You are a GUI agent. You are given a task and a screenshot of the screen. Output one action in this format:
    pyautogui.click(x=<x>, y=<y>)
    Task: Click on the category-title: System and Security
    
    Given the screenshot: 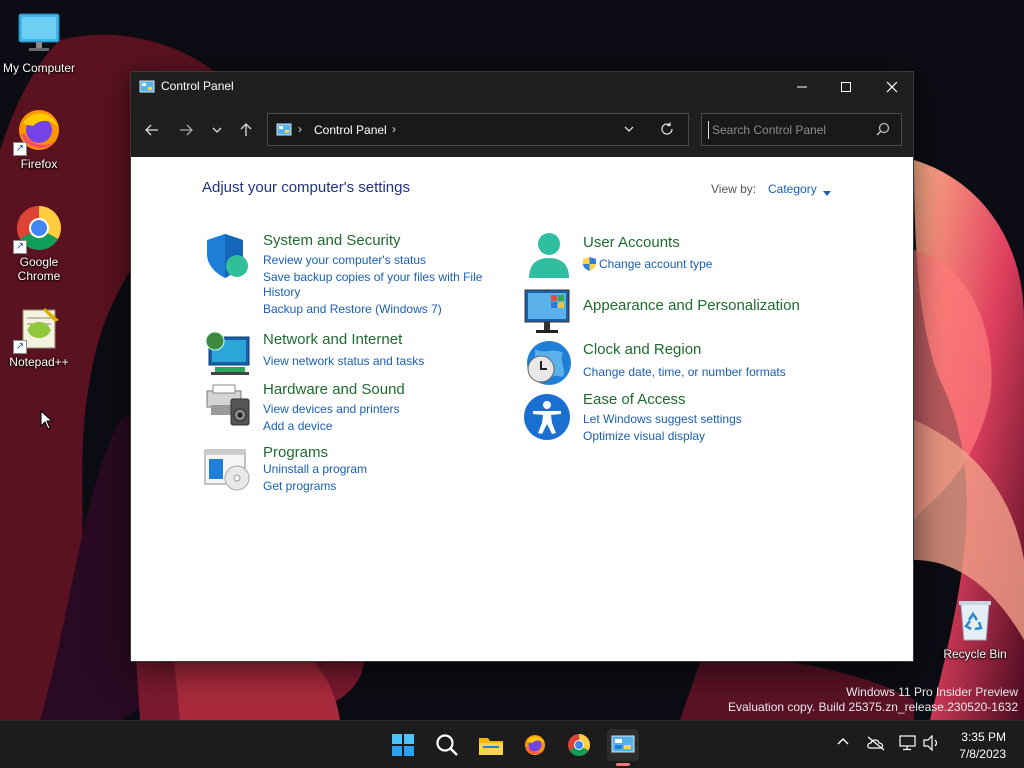 What is the action you would take?
    pyautogui.click(x=332, y=240)
    